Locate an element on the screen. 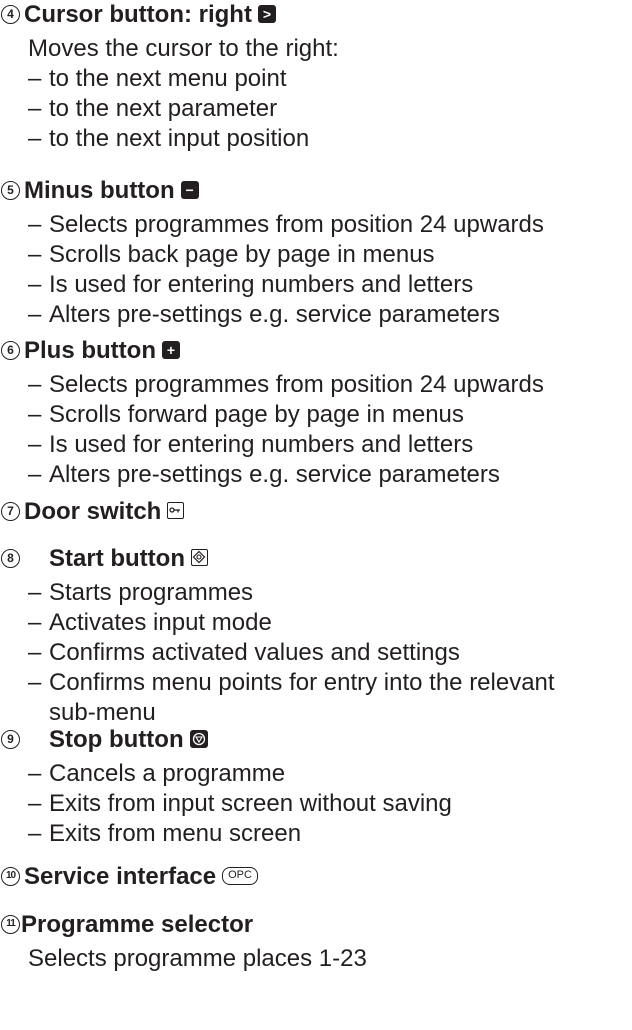  section-heading: 8 Start button is located at coordinates (316, 561).